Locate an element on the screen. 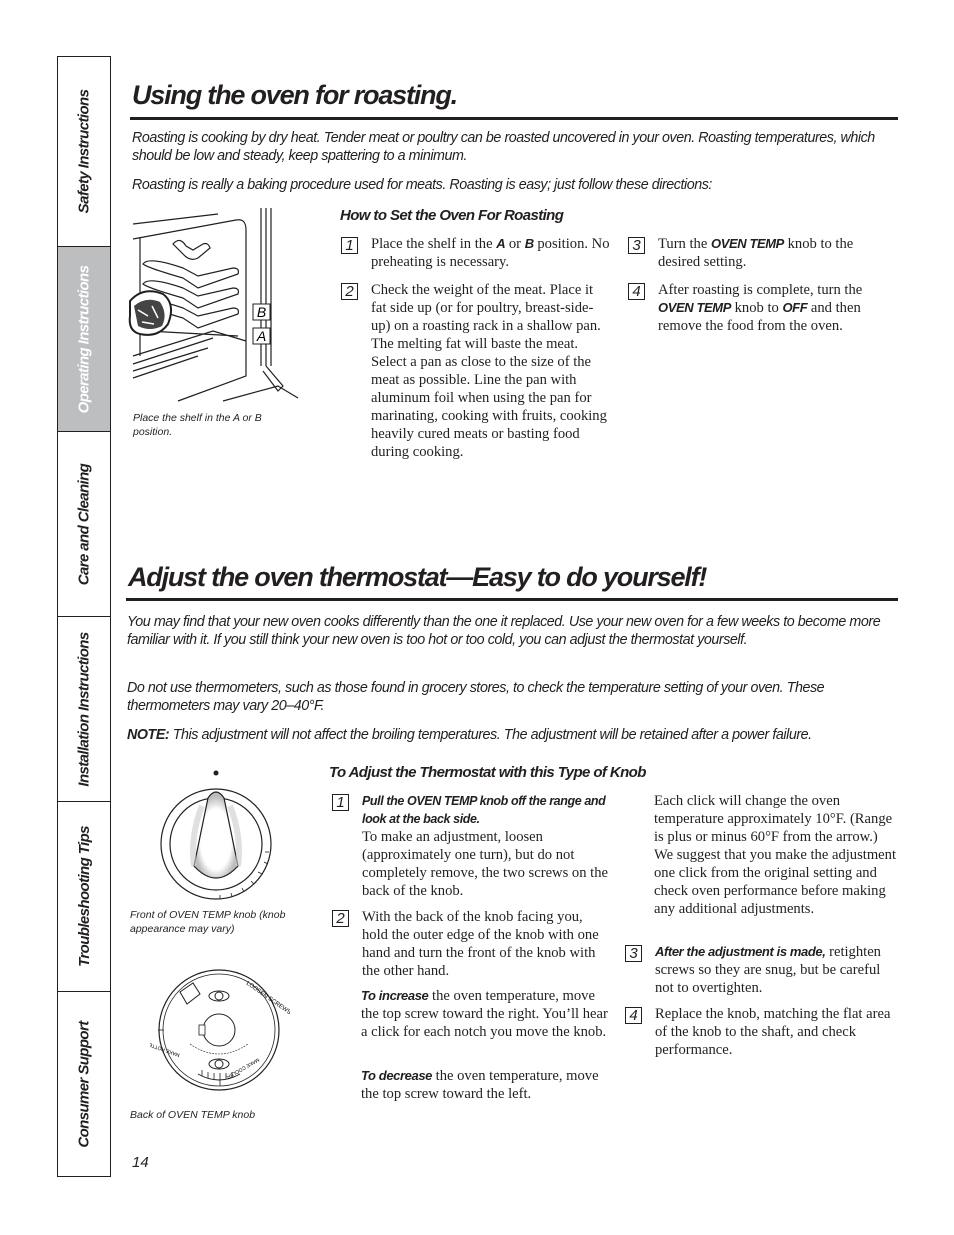 This screenshot has width=954, height=1235. back-knob-caption: Back of OVEN TEMP knob is located at coordinates (193, 1115).